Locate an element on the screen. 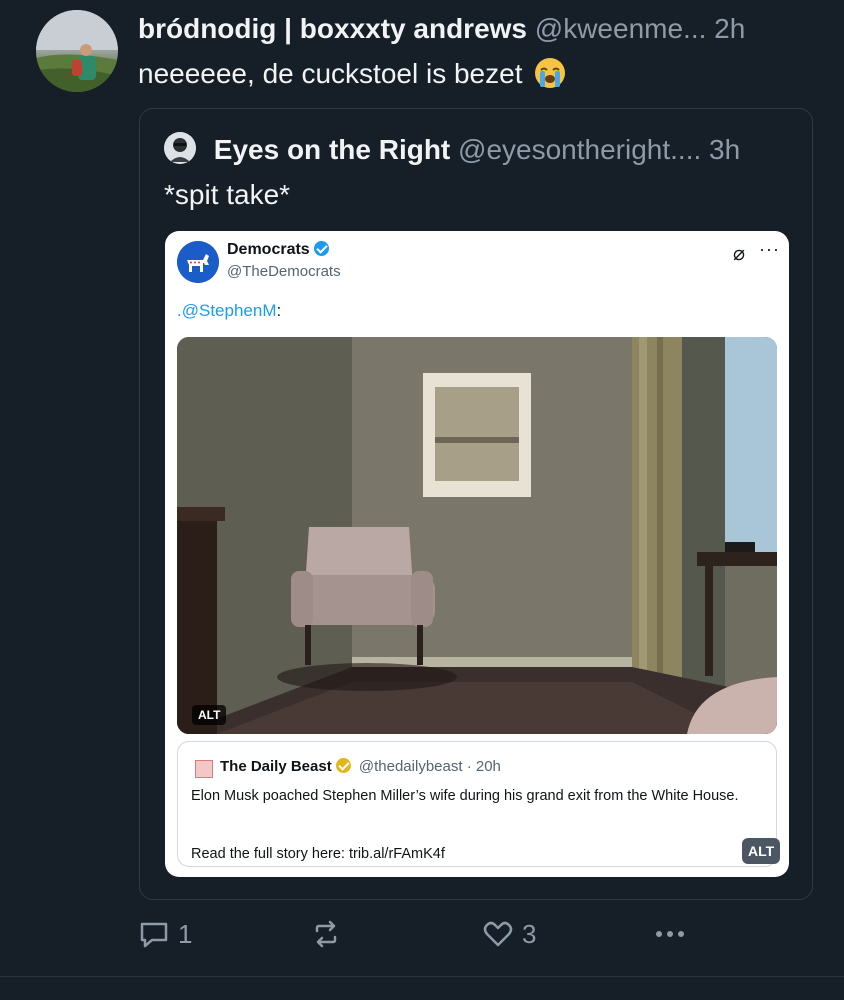 This screenshot has height=1000, width=844. like-icon is located at coordinates (498, 934).